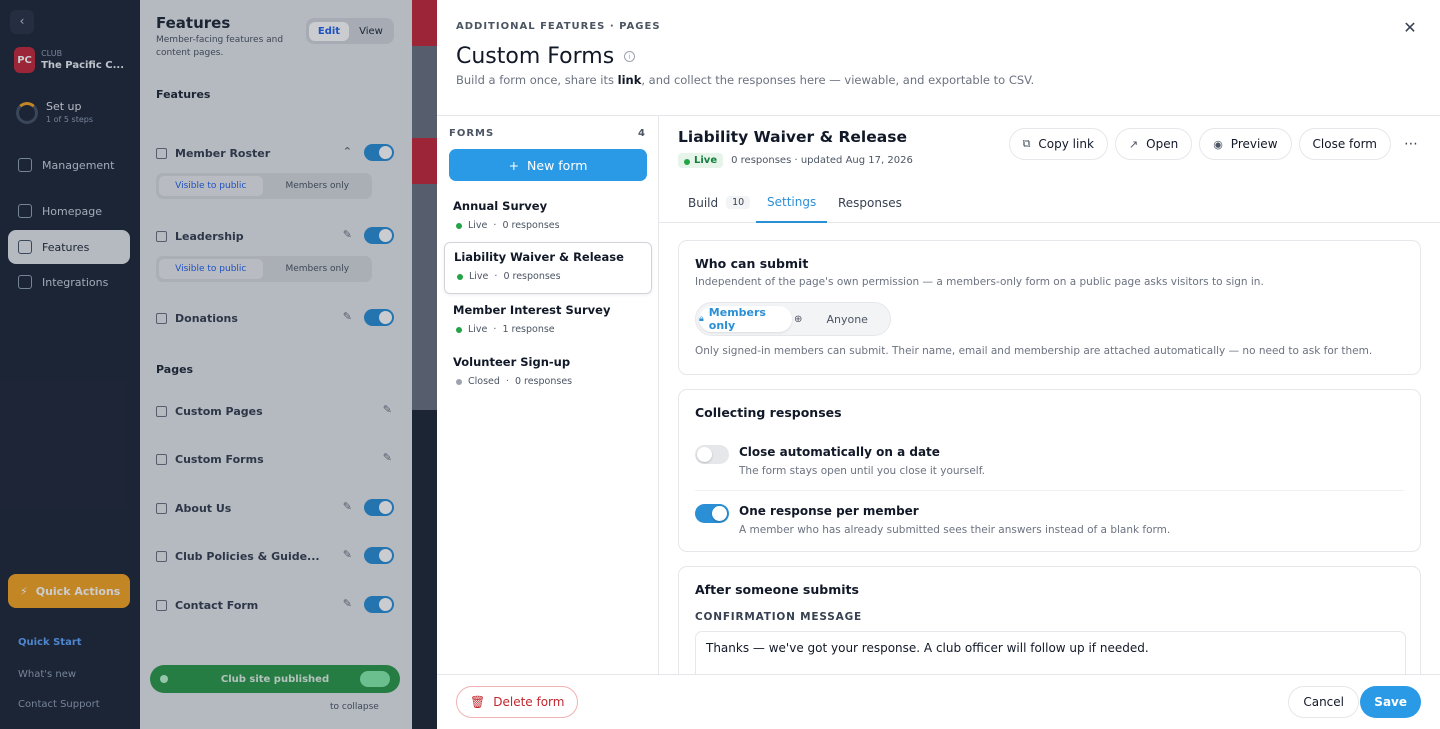 This screenshot has height=729, width=1440. Describe the element at coordinates (548, 218) in the screenshot. I see `form-list-item: Annual Survey Live · 0 responses` at that location.